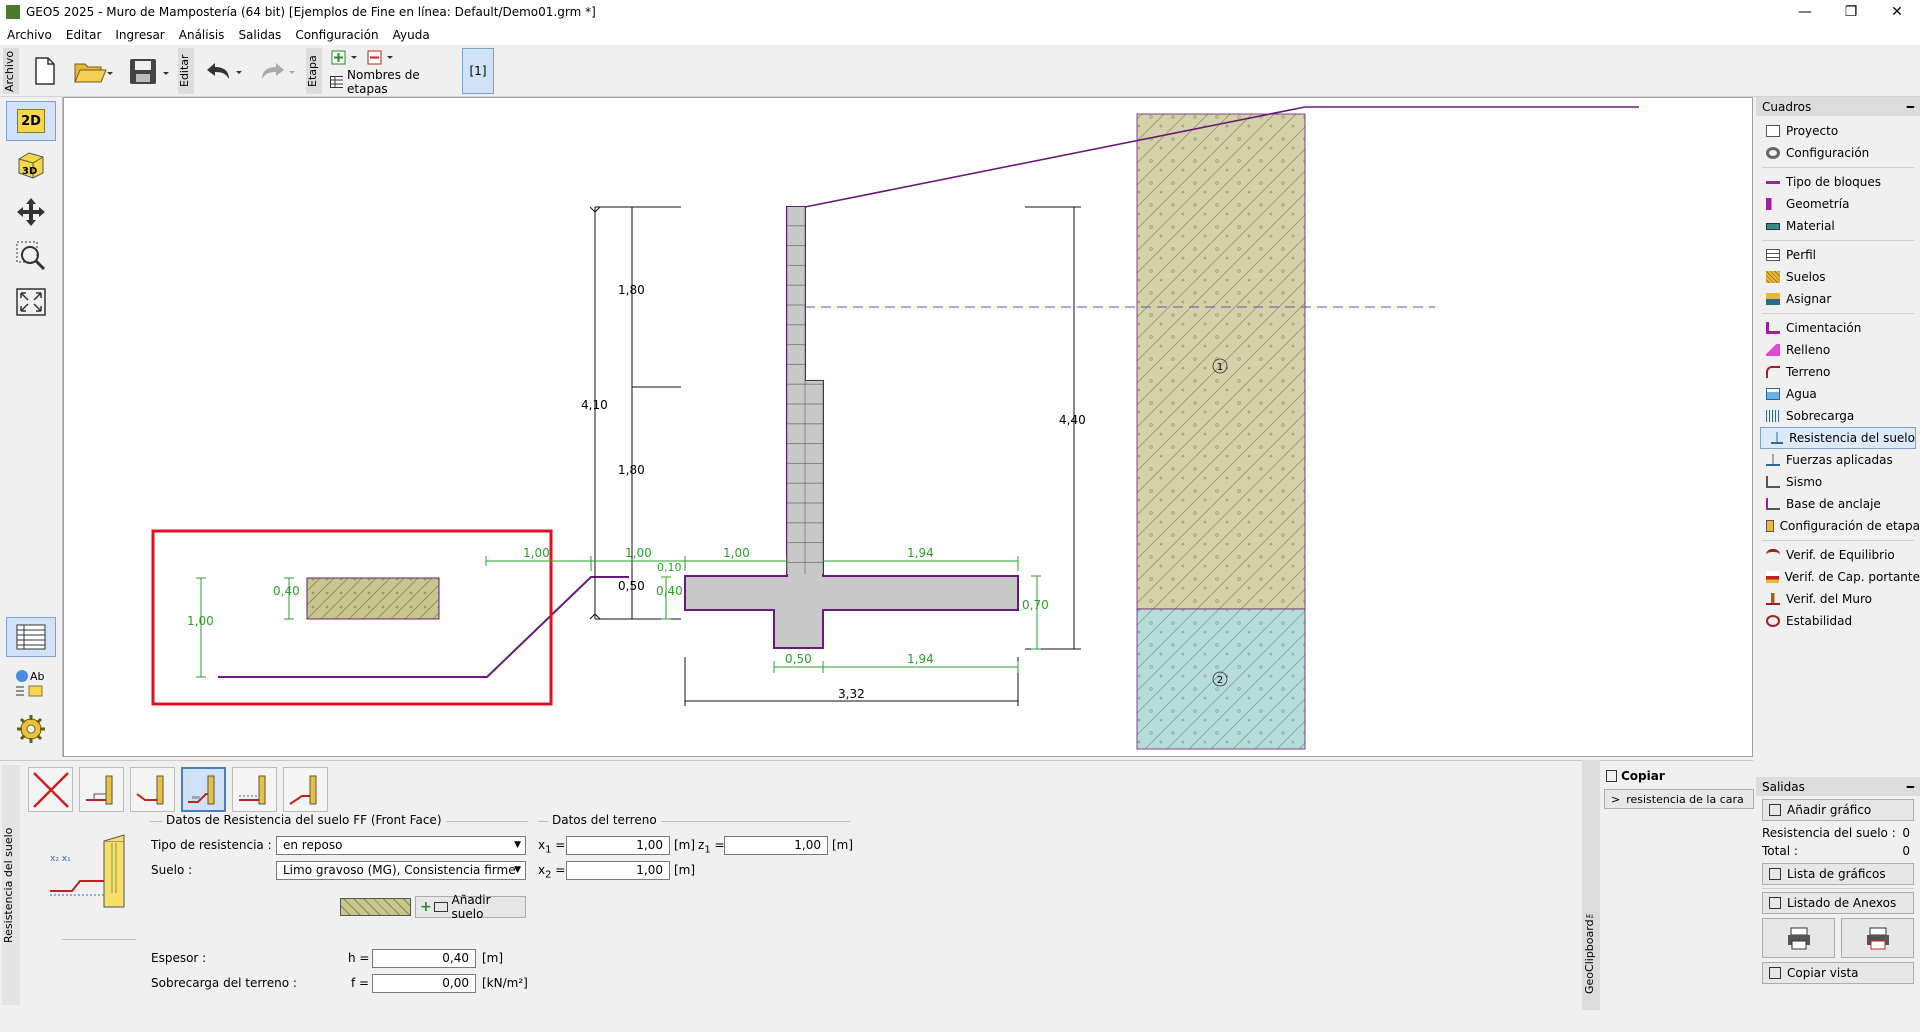 This screenshot has height=1032, width=1920. What do you see at coordinates (1877, 938) in the screenshot?
I see `print-pdf-button` at bounding box center [1877, 938].